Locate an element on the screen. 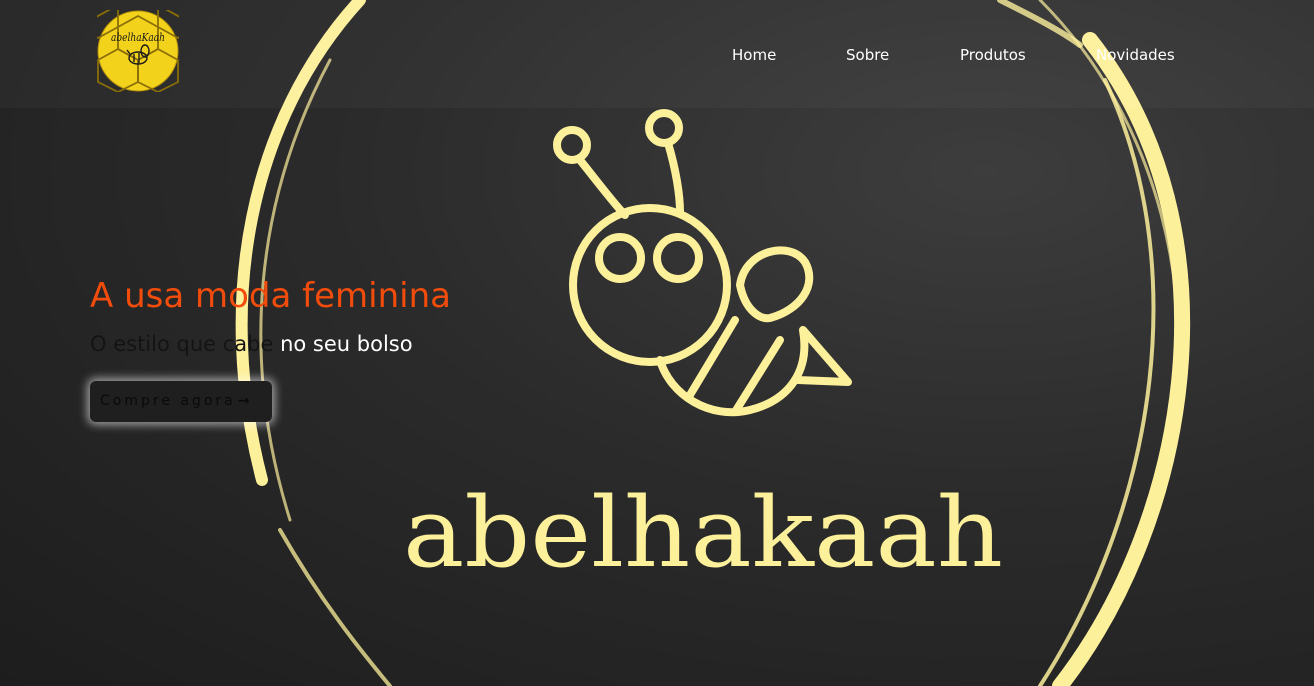 This screenshot has width=1314, height=686. shop-now-label: Compre agora is located at coordinates (168, 401).